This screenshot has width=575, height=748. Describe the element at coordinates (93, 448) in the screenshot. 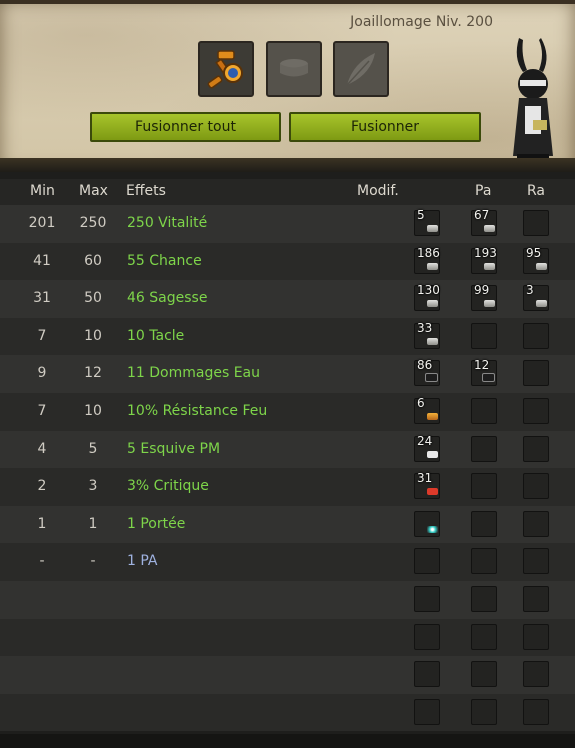

I see `max-value: 5` at that location.